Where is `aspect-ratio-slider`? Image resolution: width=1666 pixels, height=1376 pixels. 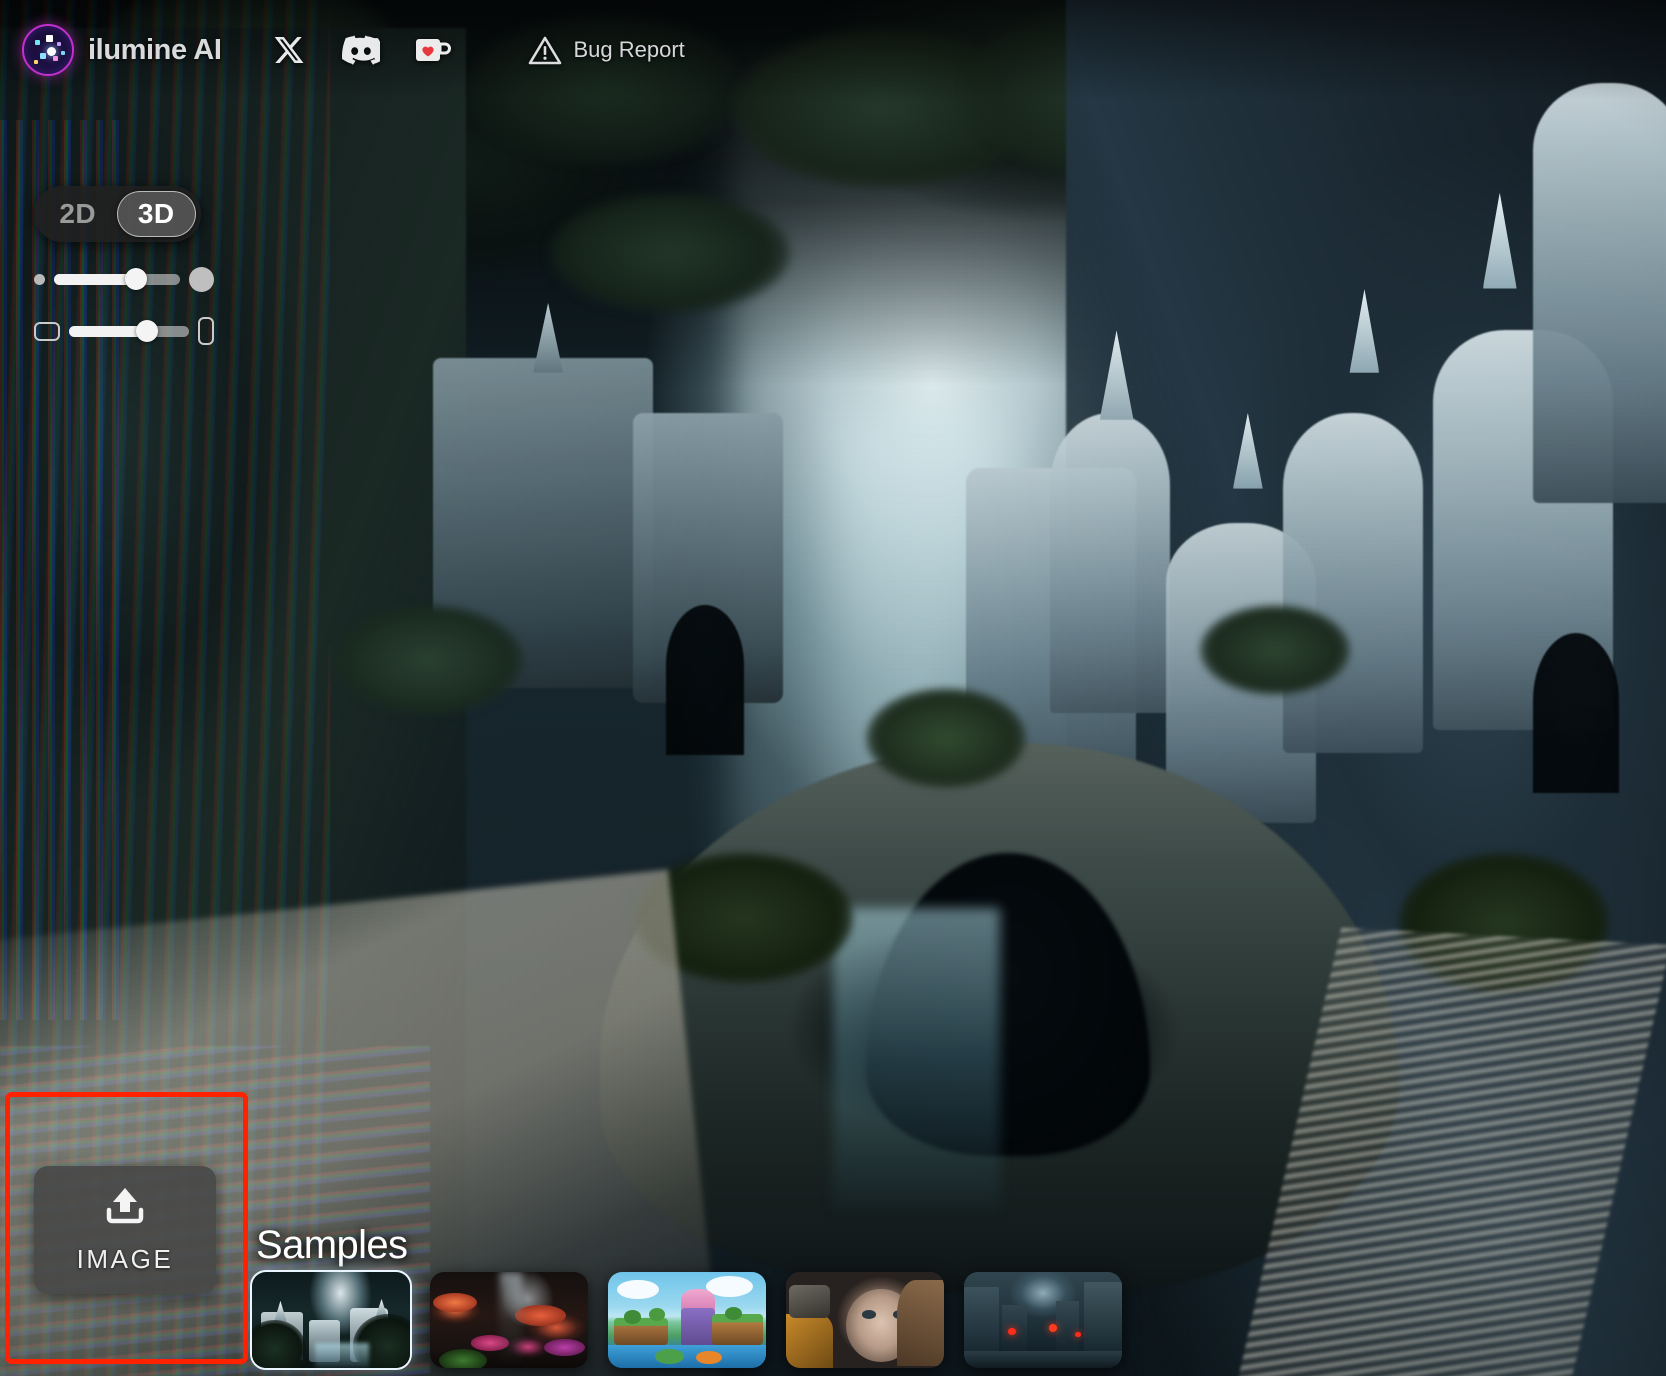
aspect-ratio-slider is located at coordinates (124, 331).